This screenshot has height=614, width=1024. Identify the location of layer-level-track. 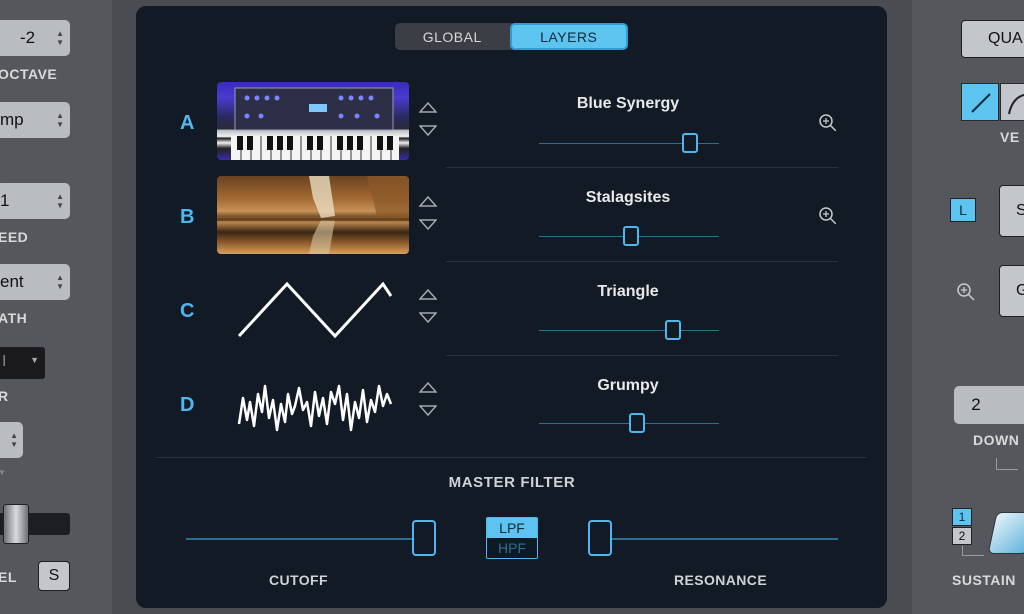
(629, 330).